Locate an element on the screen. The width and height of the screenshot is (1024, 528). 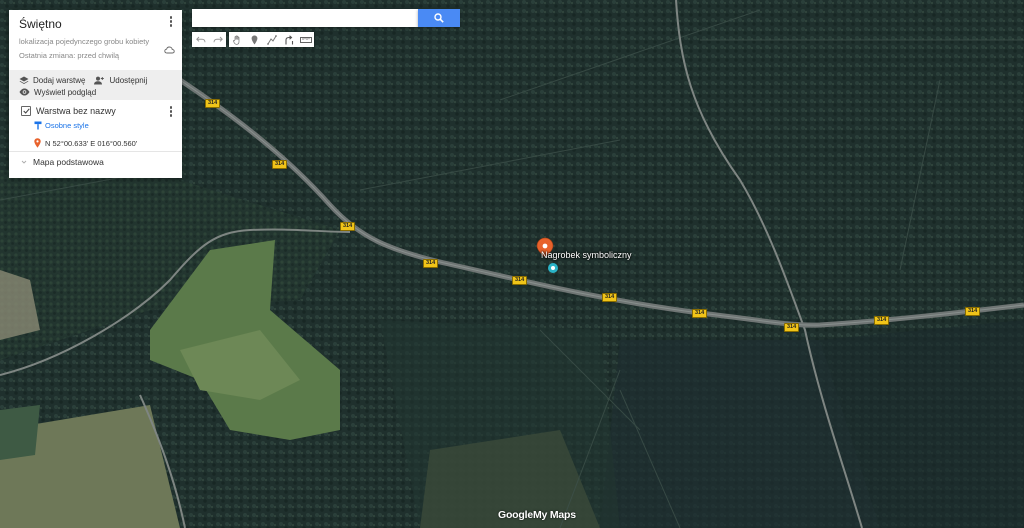
ruler-icon is located at coordinates (305, 39).